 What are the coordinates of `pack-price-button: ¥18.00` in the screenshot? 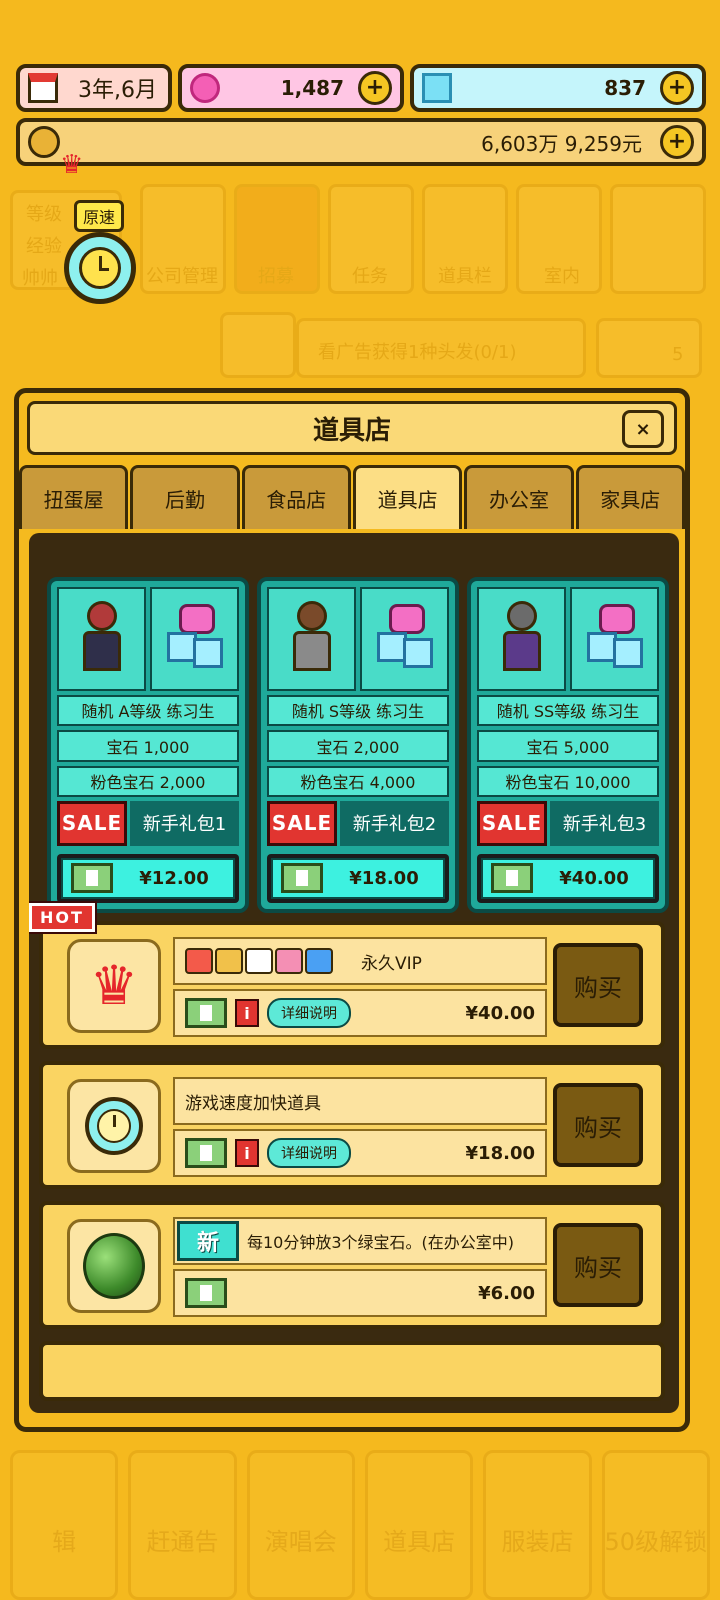 It's located at (358, 878).